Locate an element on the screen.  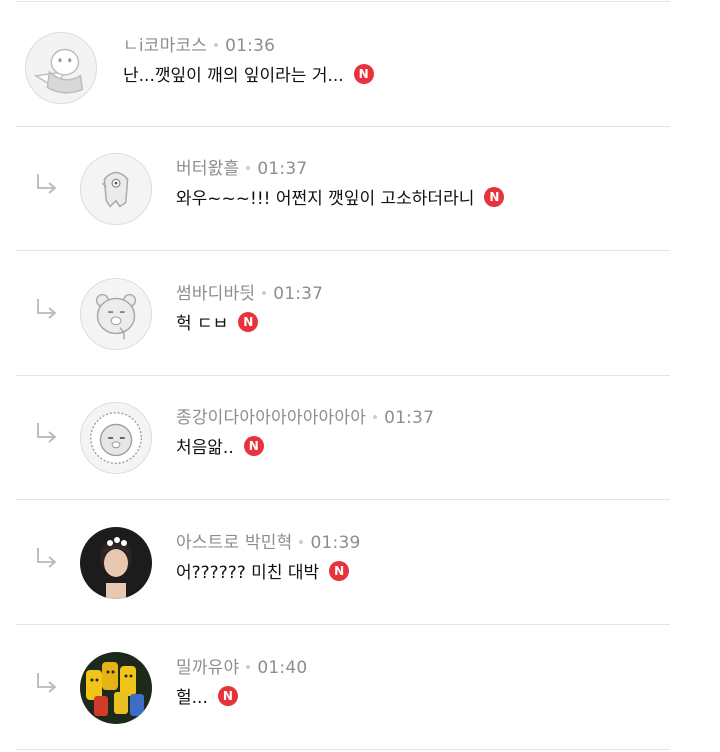
comment-meta: 밀까유야 01:40 is located at coordinates (241, 665).